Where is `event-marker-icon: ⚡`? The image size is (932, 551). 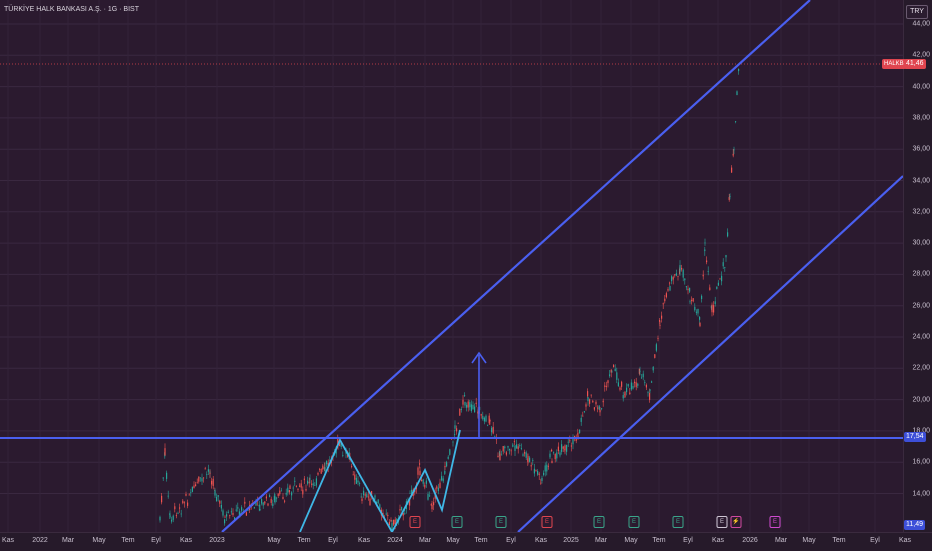 event-marker-icon: ⚡ is located at coordinates (736, 522).